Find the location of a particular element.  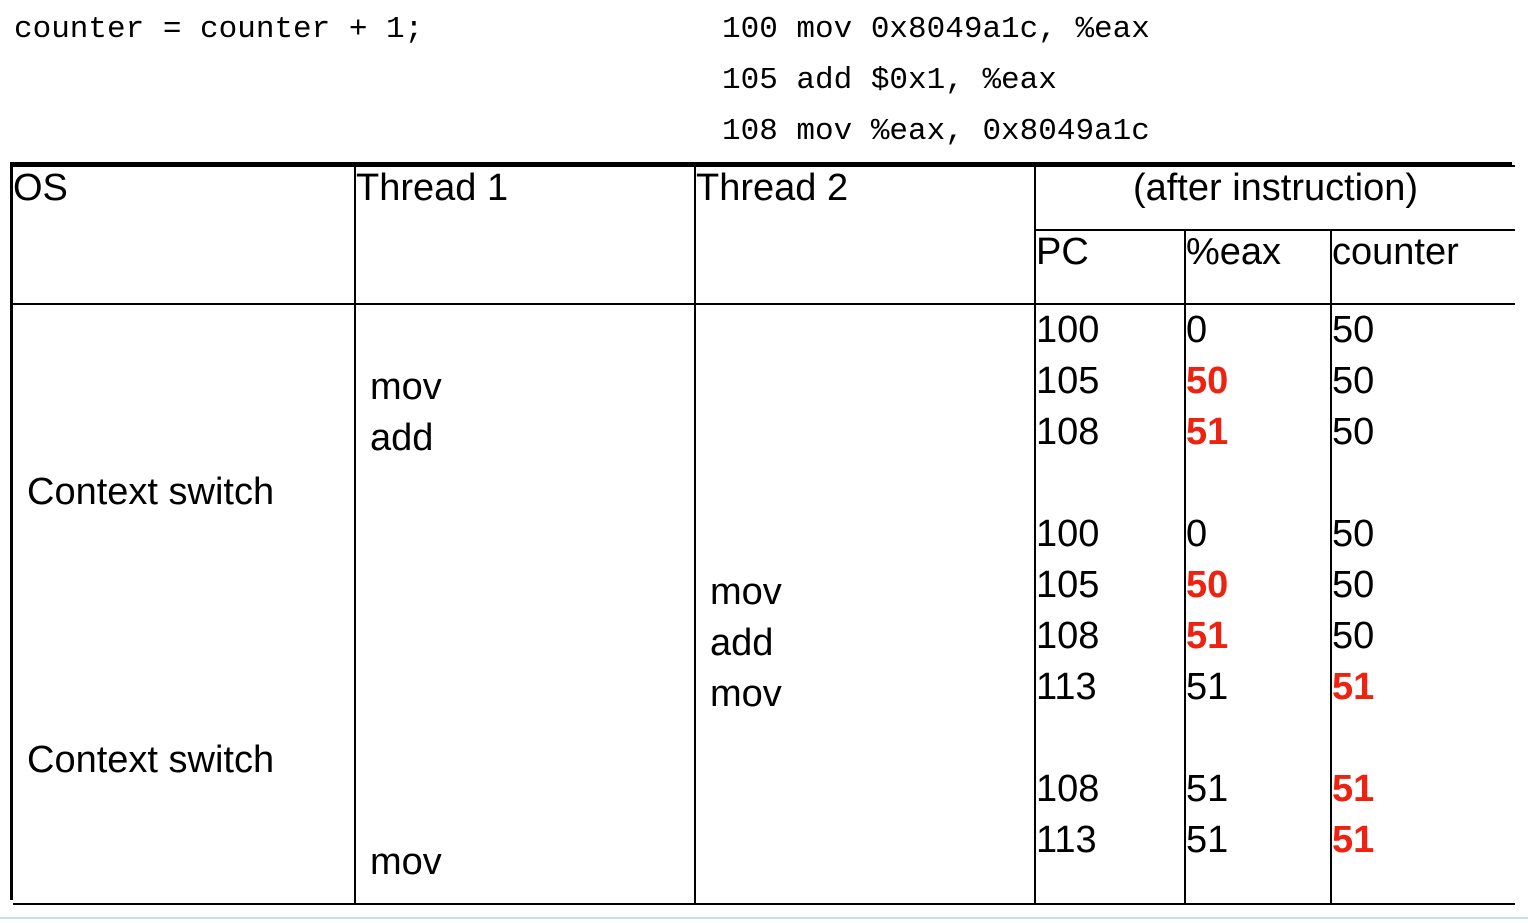

header-thread-2: Thread 2 is located at coordinates (865, 235).